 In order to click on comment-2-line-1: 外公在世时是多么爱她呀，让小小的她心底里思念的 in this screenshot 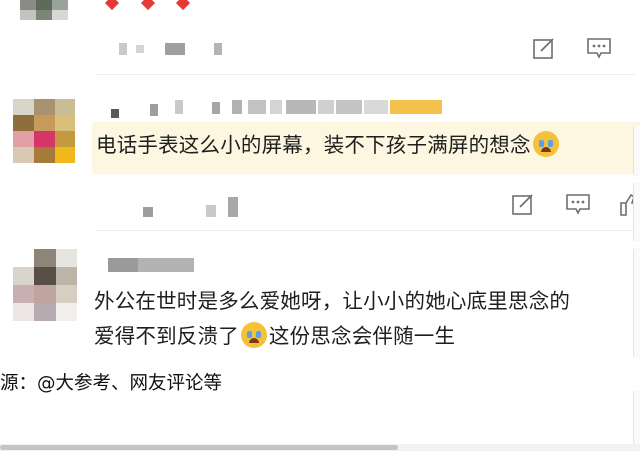, I will do `click(332, 301)`.